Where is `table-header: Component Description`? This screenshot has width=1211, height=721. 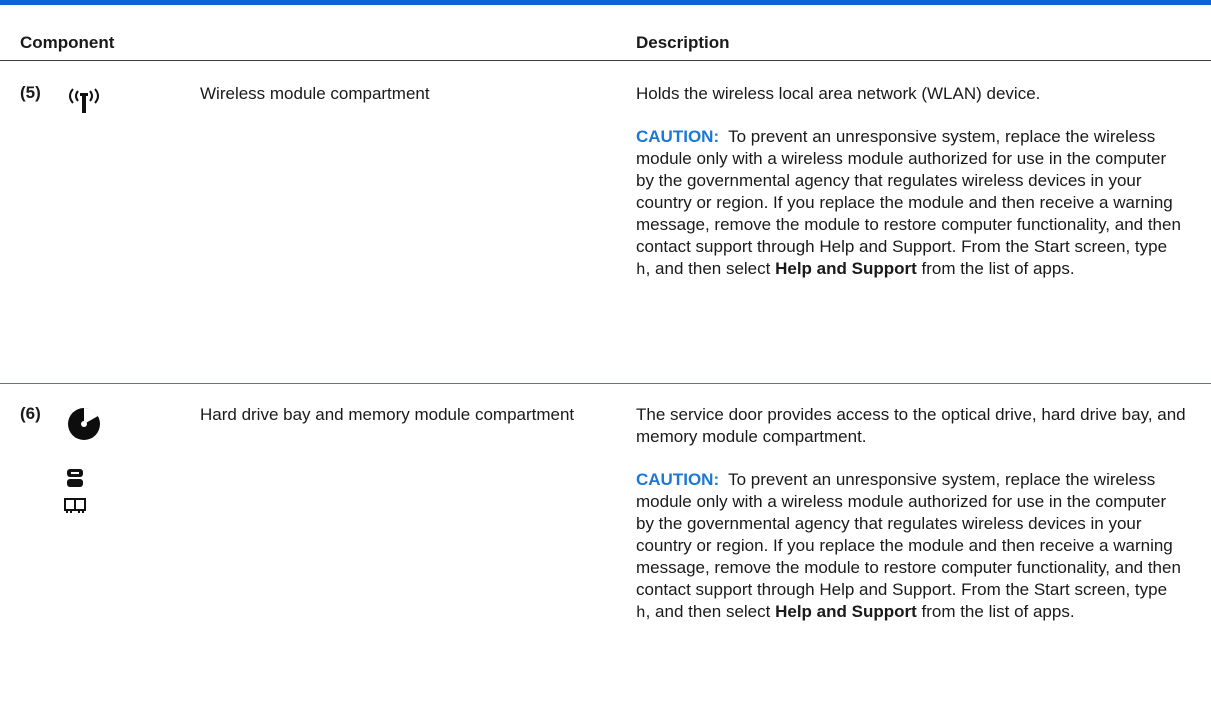
table-header: Component Description is located at coordinates (605, 32).